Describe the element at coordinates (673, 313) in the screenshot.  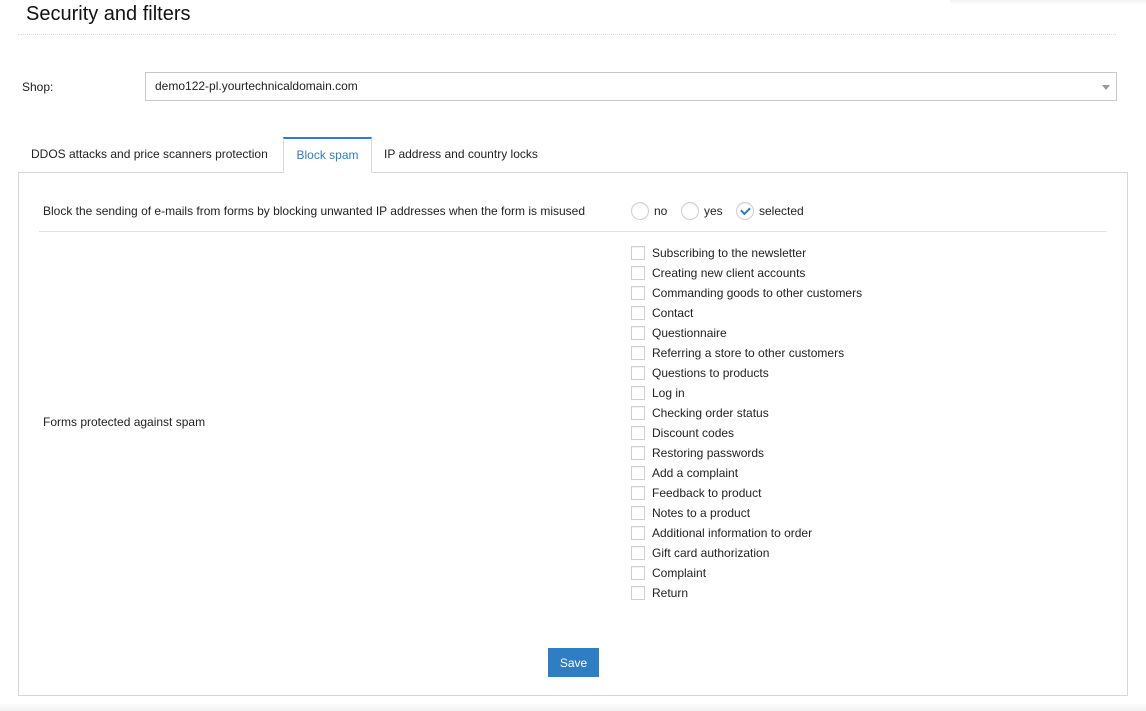
I see `checkbox-label: Contact` at that location.